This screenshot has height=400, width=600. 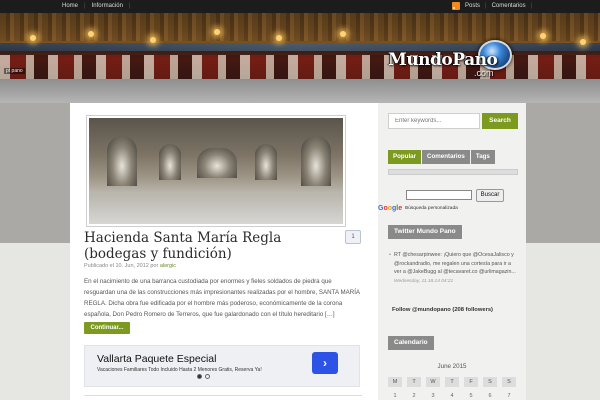 What do you see at coordinates (509, 395) in the screenshot?
I see `calendar-day: 7` at bounding box center [509, 395].